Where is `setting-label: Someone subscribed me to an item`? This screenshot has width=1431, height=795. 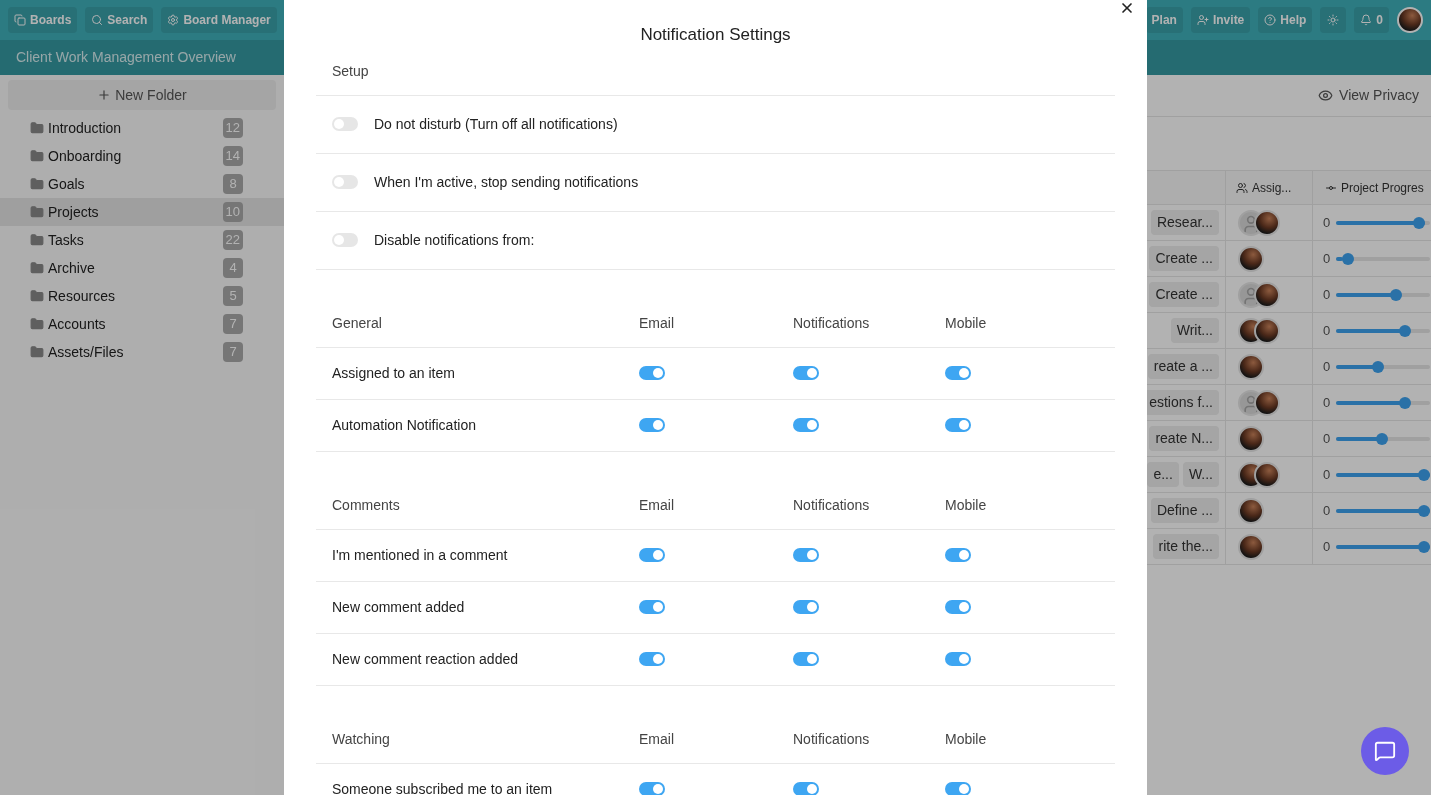 setting-label: Someone subscribed me to an item is located at coordinates (442, 787).